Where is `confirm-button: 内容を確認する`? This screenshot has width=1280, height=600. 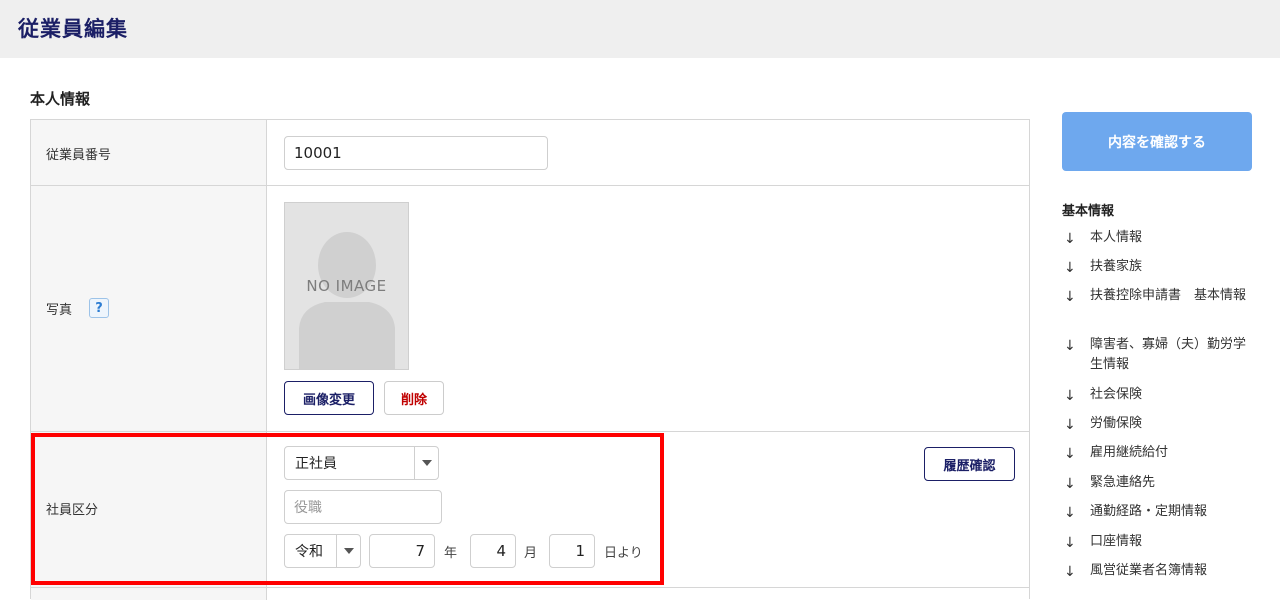
confirm-button: 内容を確認する is located at coordinates (1157, 141).